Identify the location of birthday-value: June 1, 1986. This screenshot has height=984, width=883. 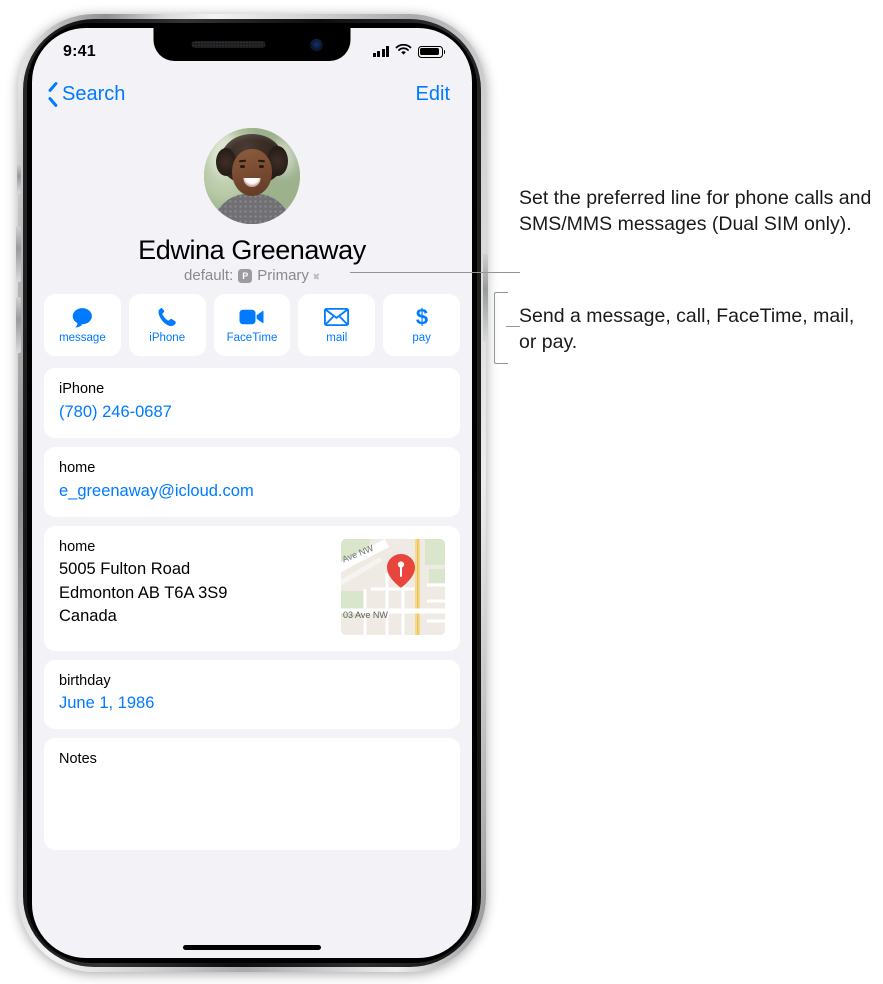
(252, 704).